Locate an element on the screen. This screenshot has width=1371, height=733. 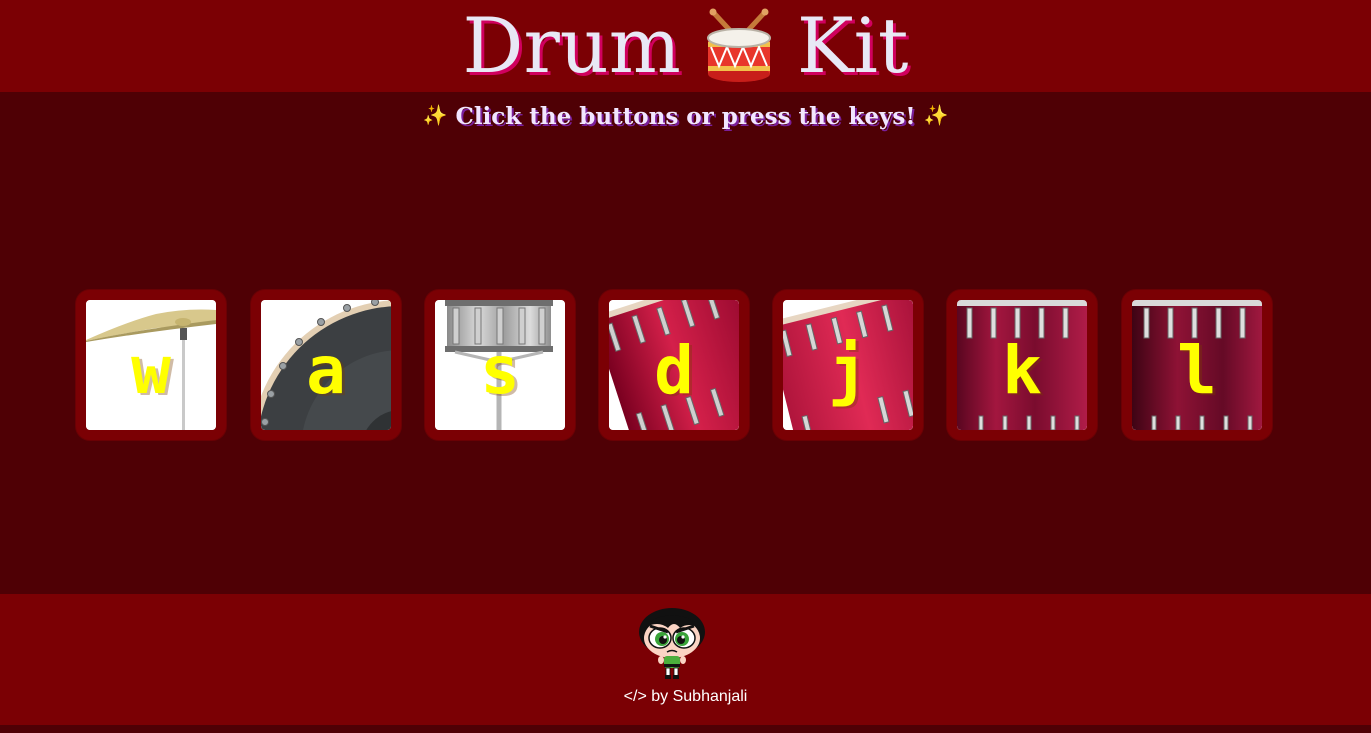
drum-pad-d: d is located at coordinates (674, 365).